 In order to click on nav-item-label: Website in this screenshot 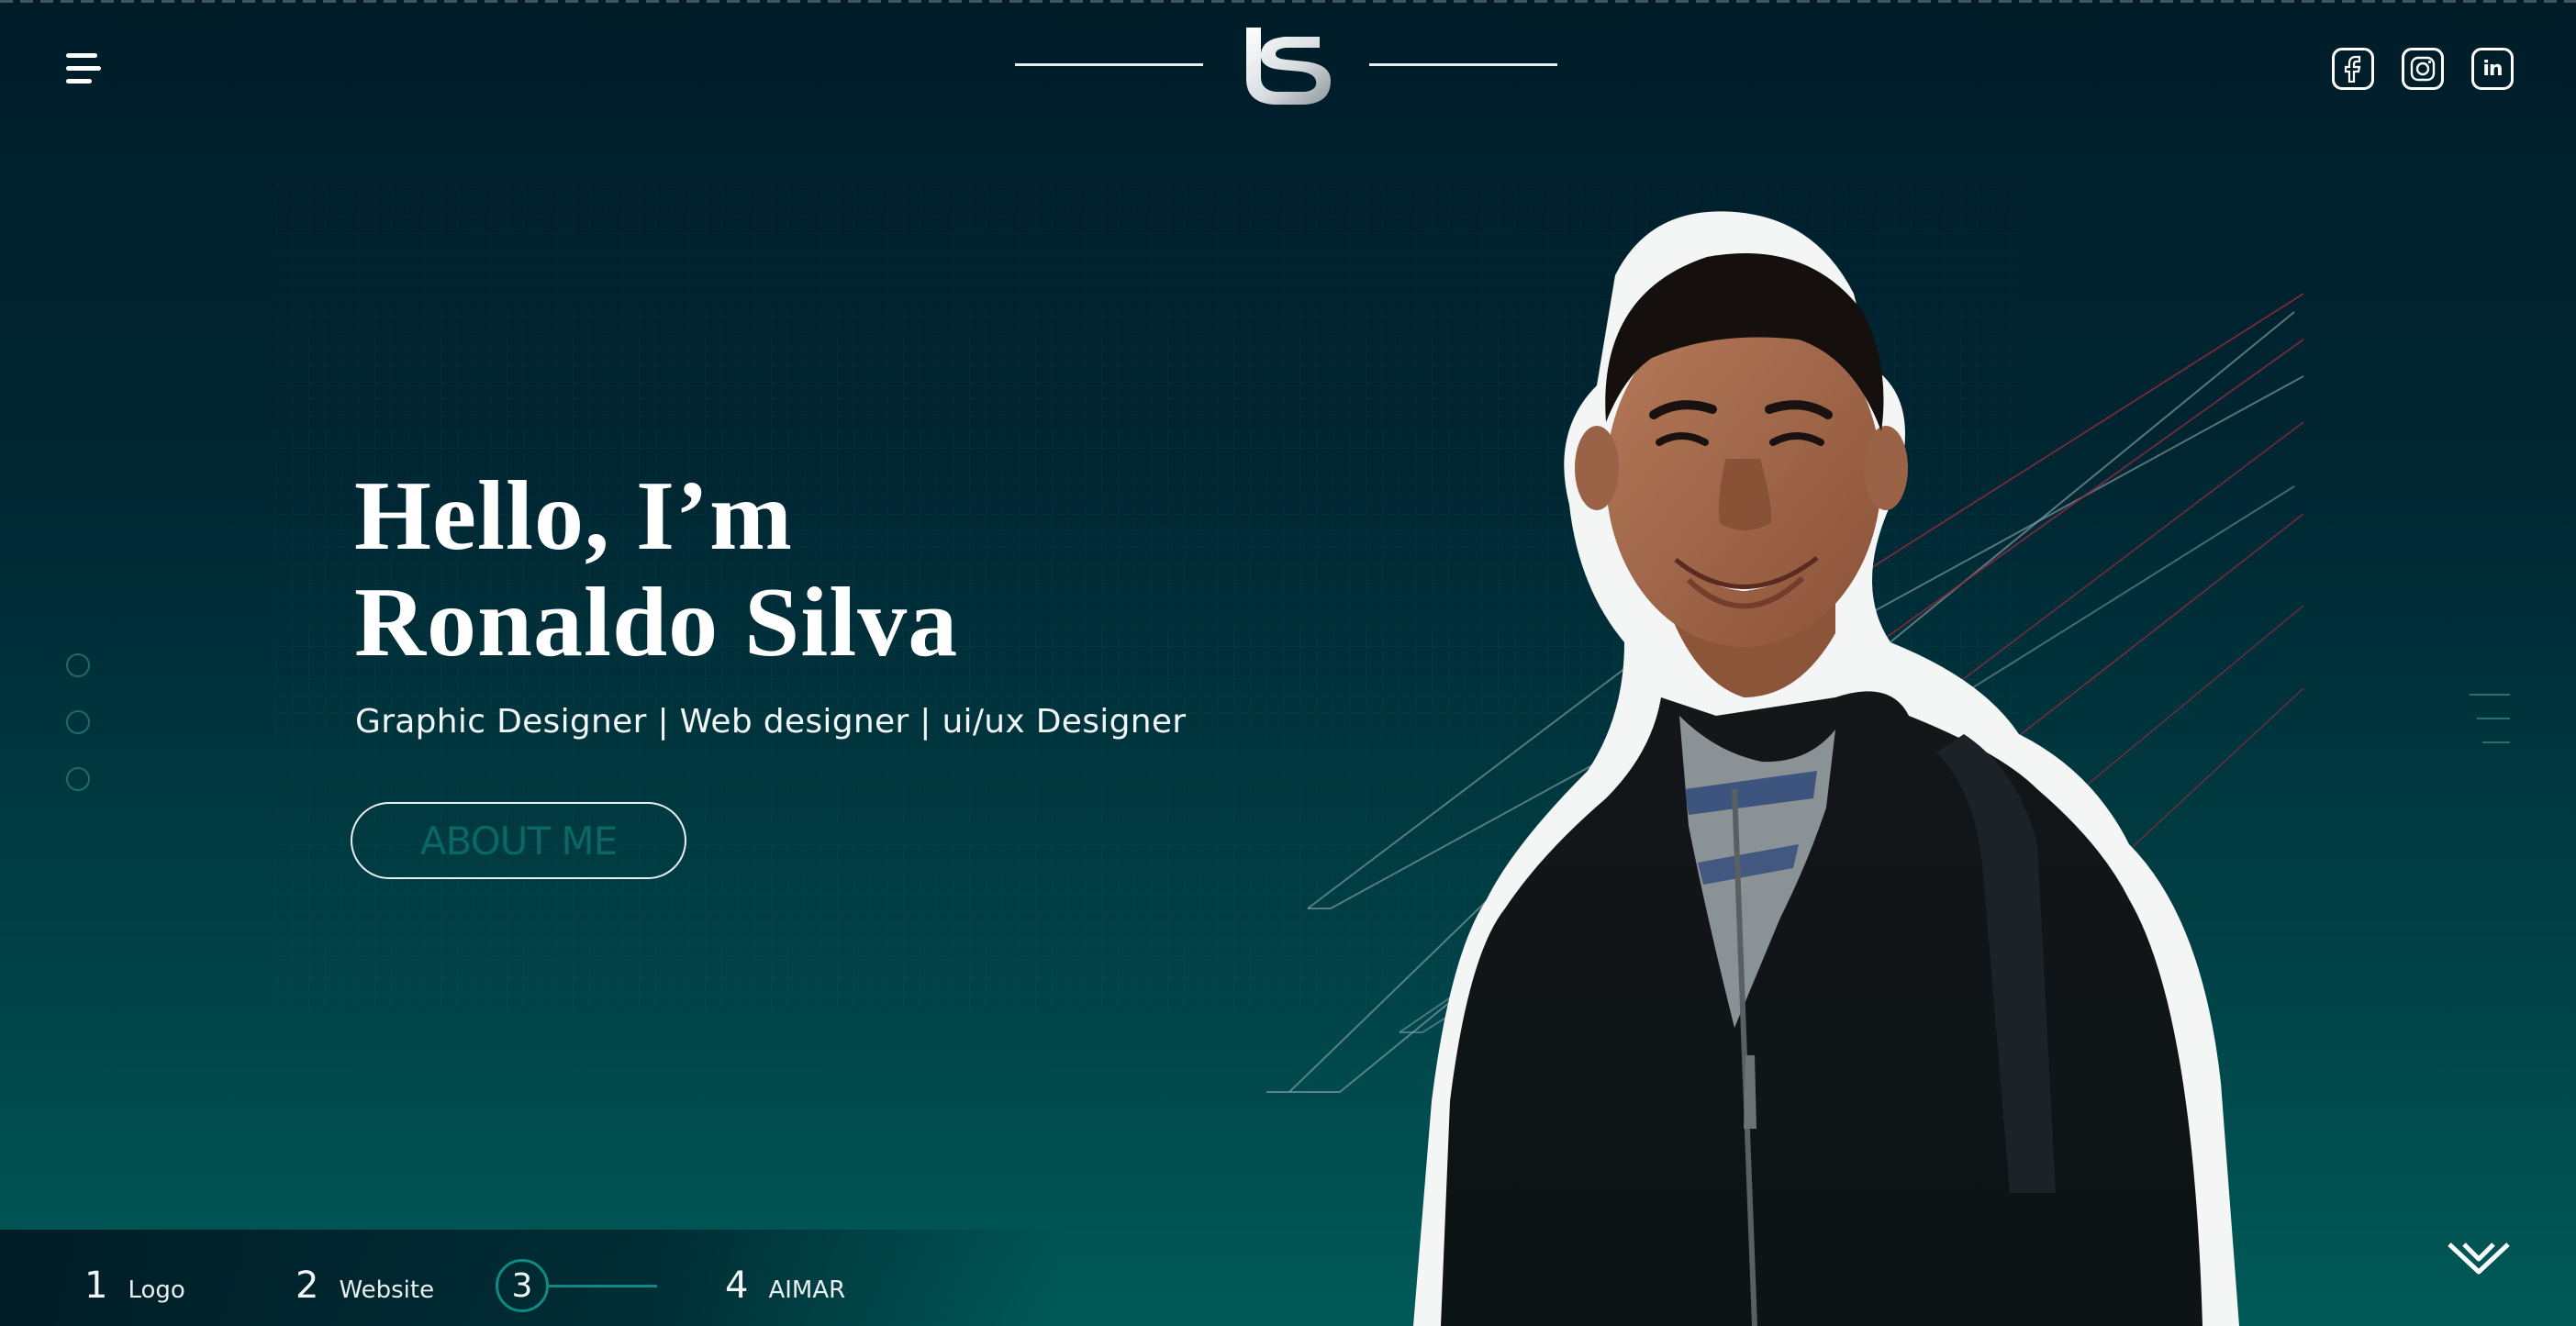, I will do `click(387, 1290)`.